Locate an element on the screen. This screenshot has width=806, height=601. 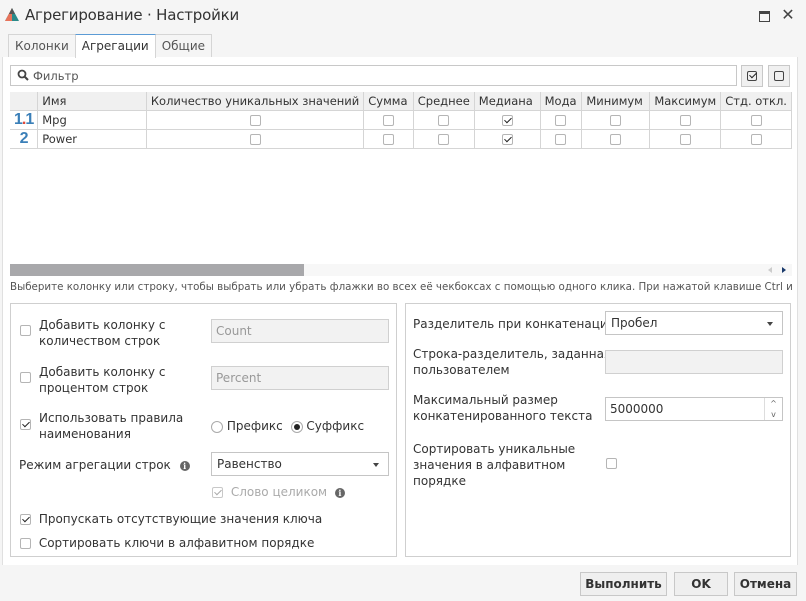
scroll-right-icon is located at coordinates (784, 270).